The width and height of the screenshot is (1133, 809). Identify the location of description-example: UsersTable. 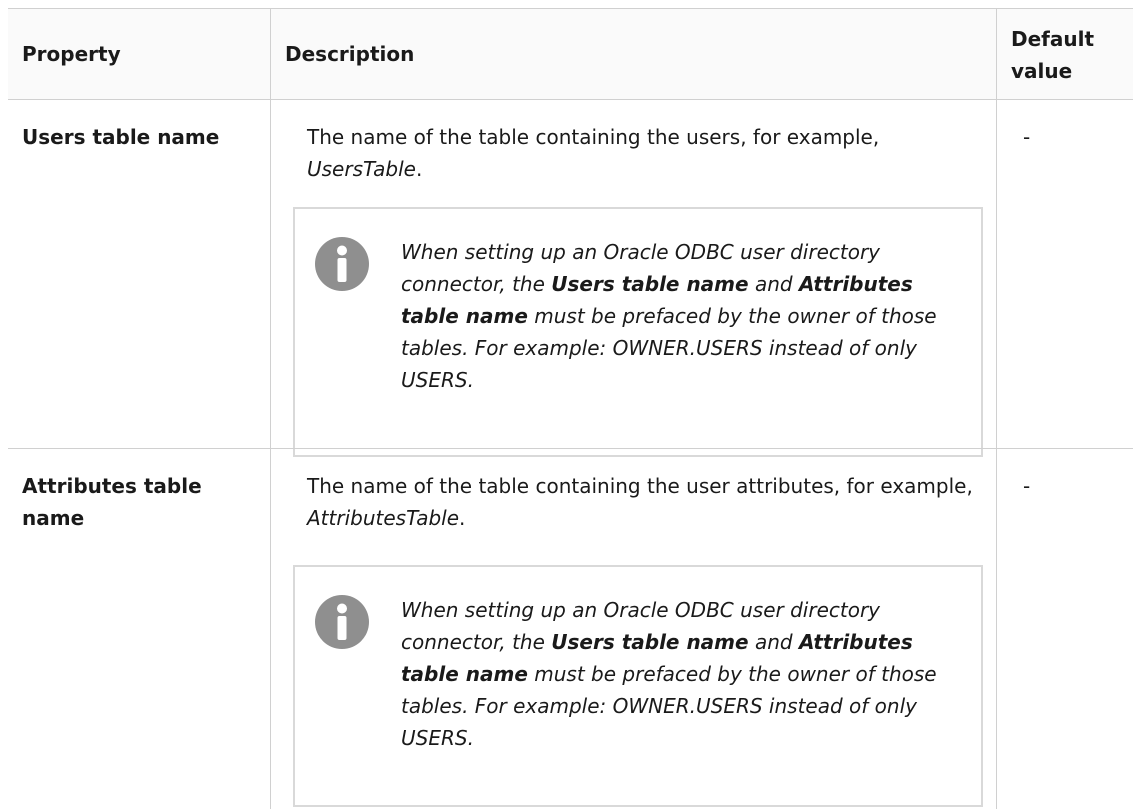
(361, 169).